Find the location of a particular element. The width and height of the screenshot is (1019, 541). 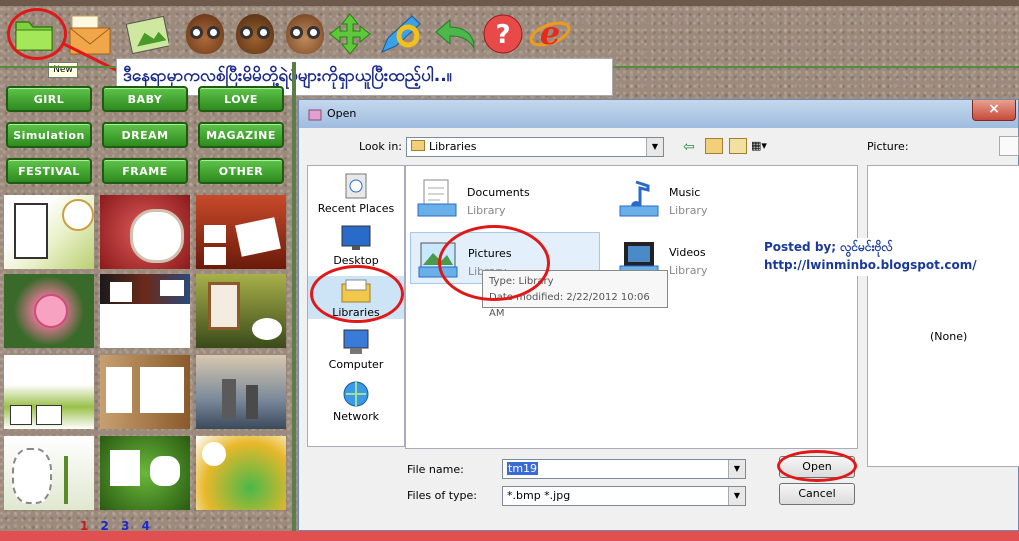

highlight-ring-libraries is located at coordinates (357, 294).